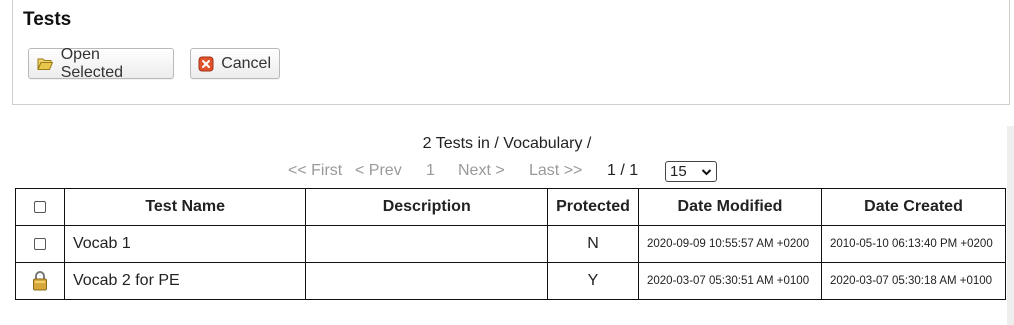 Image resolution: width=1014 pixels, height=325 pixels. Describe the element at coordinates (555, 171) in the screenshot. I see `last-page-link: Last >>` at that location.